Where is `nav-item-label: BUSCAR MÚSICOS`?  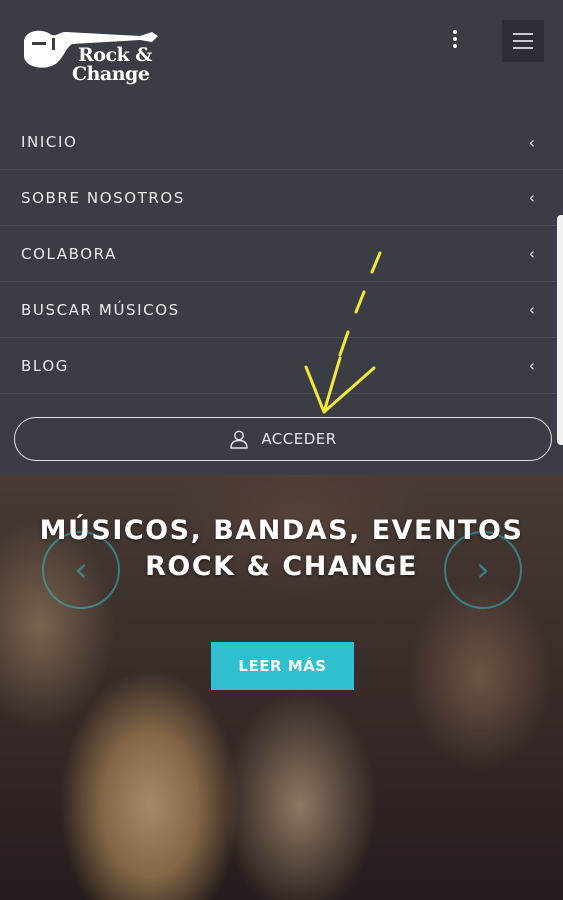 nav-item-label: BUSCAR MÚSICOS is located at coordinates (100, 309).